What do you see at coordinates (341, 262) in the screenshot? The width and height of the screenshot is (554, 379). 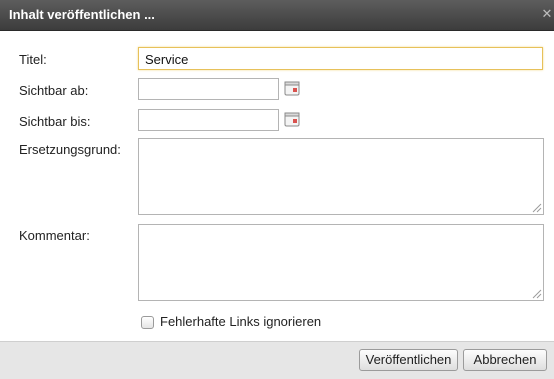 I see `kommentar-textarea` at bounding box center [341, 262].